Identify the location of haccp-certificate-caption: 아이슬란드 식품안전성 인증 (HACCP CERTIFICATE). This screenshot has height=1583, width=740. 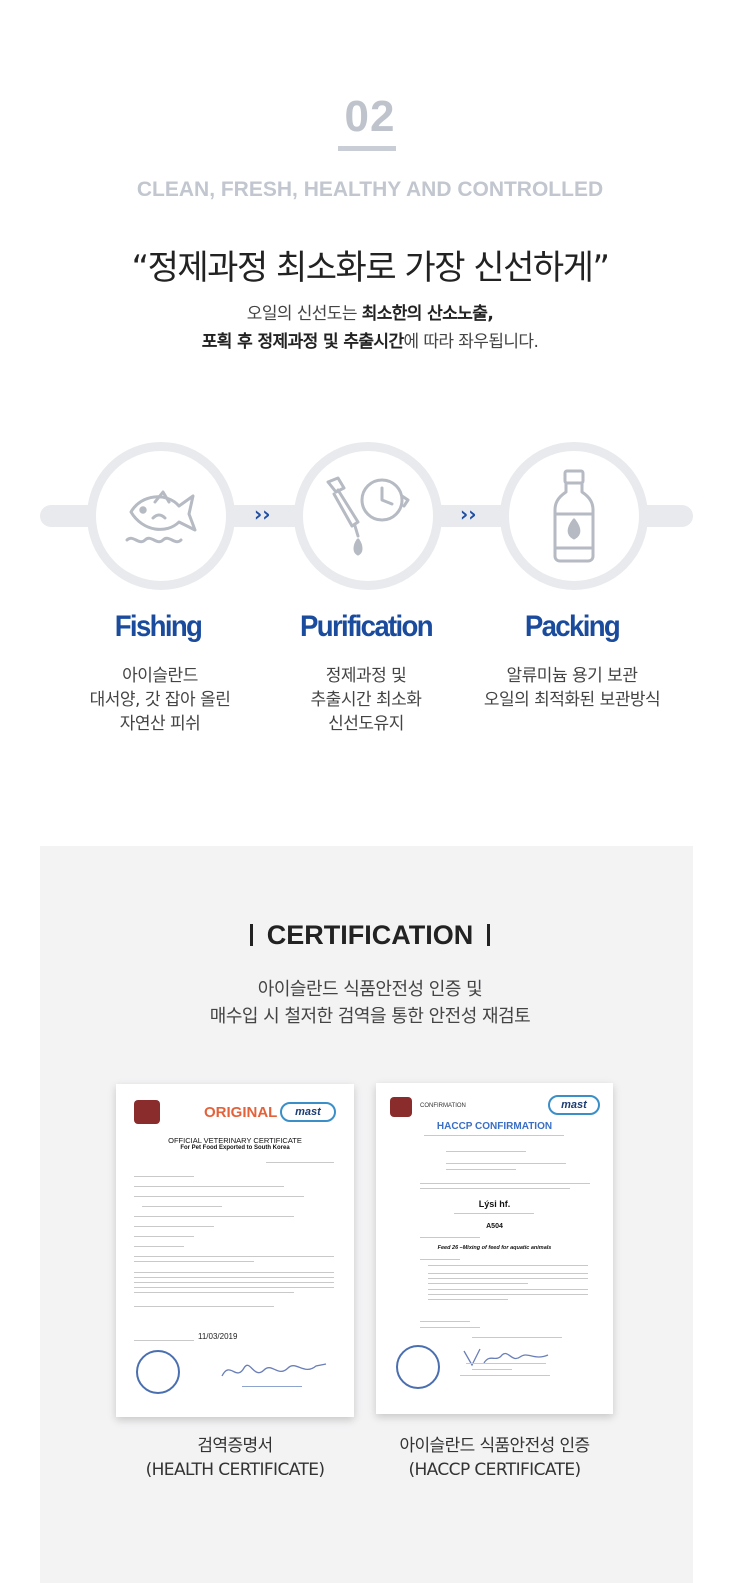
(494, 1458).